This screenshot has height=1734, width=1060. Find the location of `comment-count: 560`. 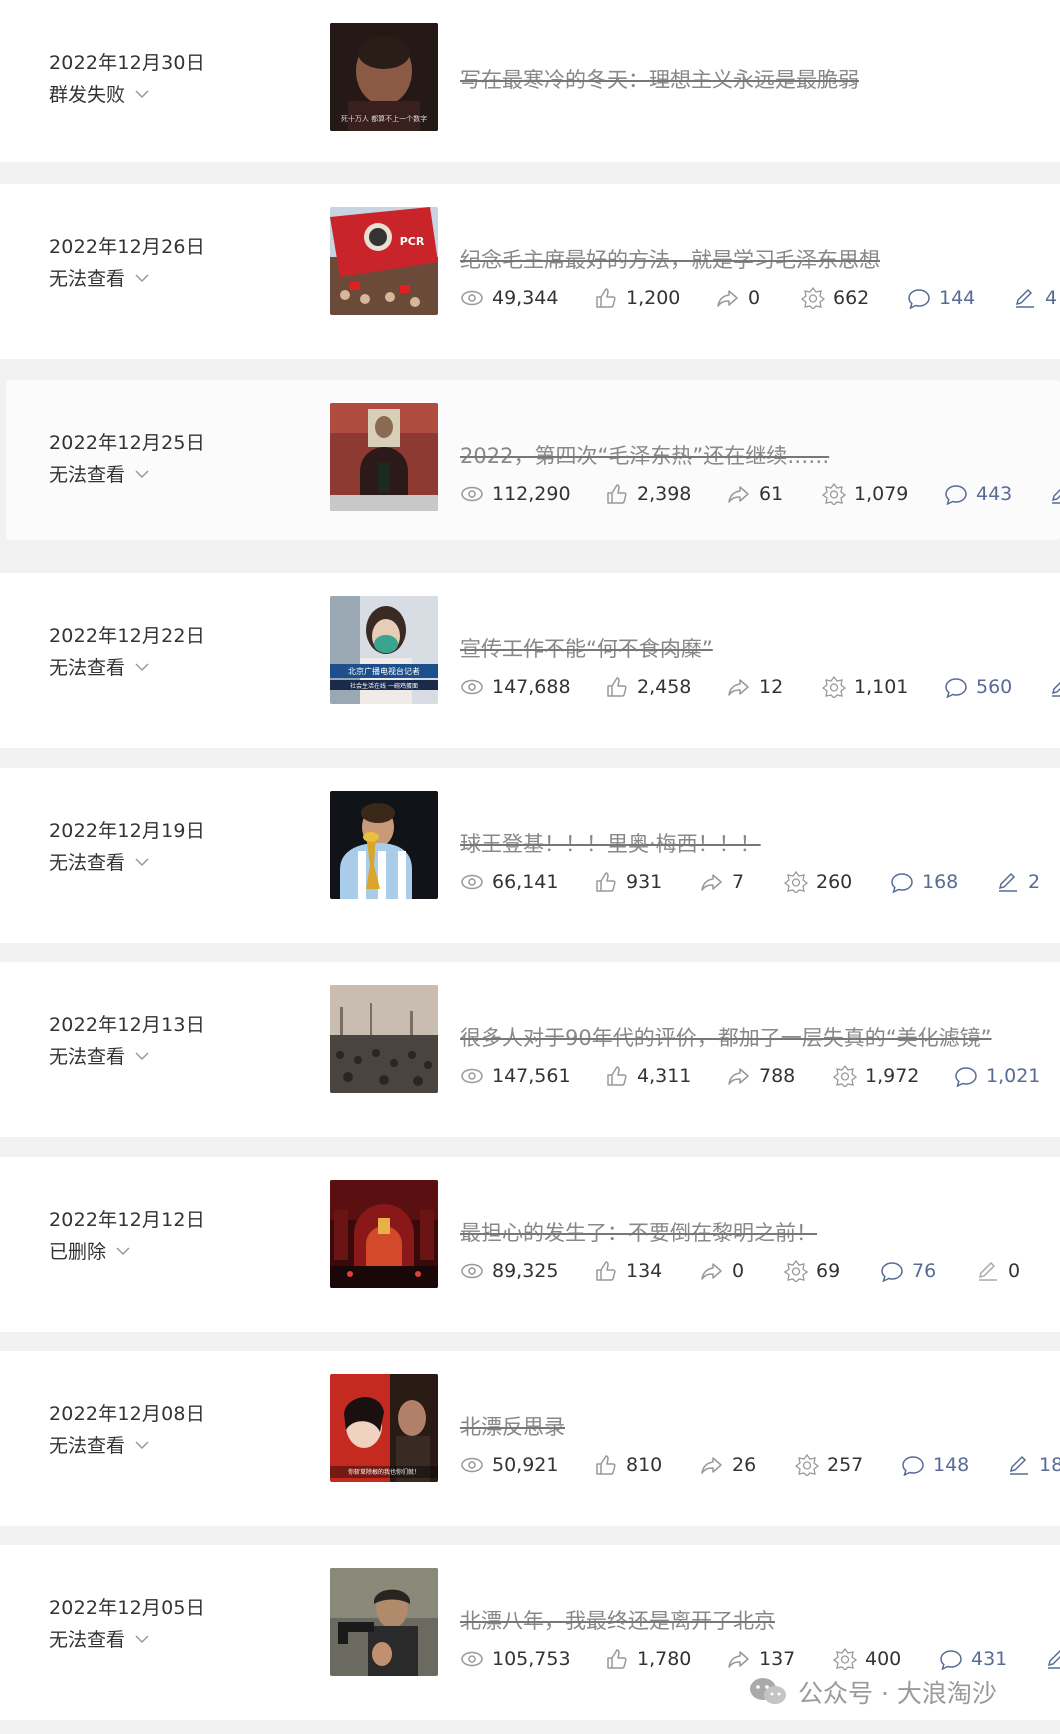

comment-count: 560 is located at coordinates (996, 687).